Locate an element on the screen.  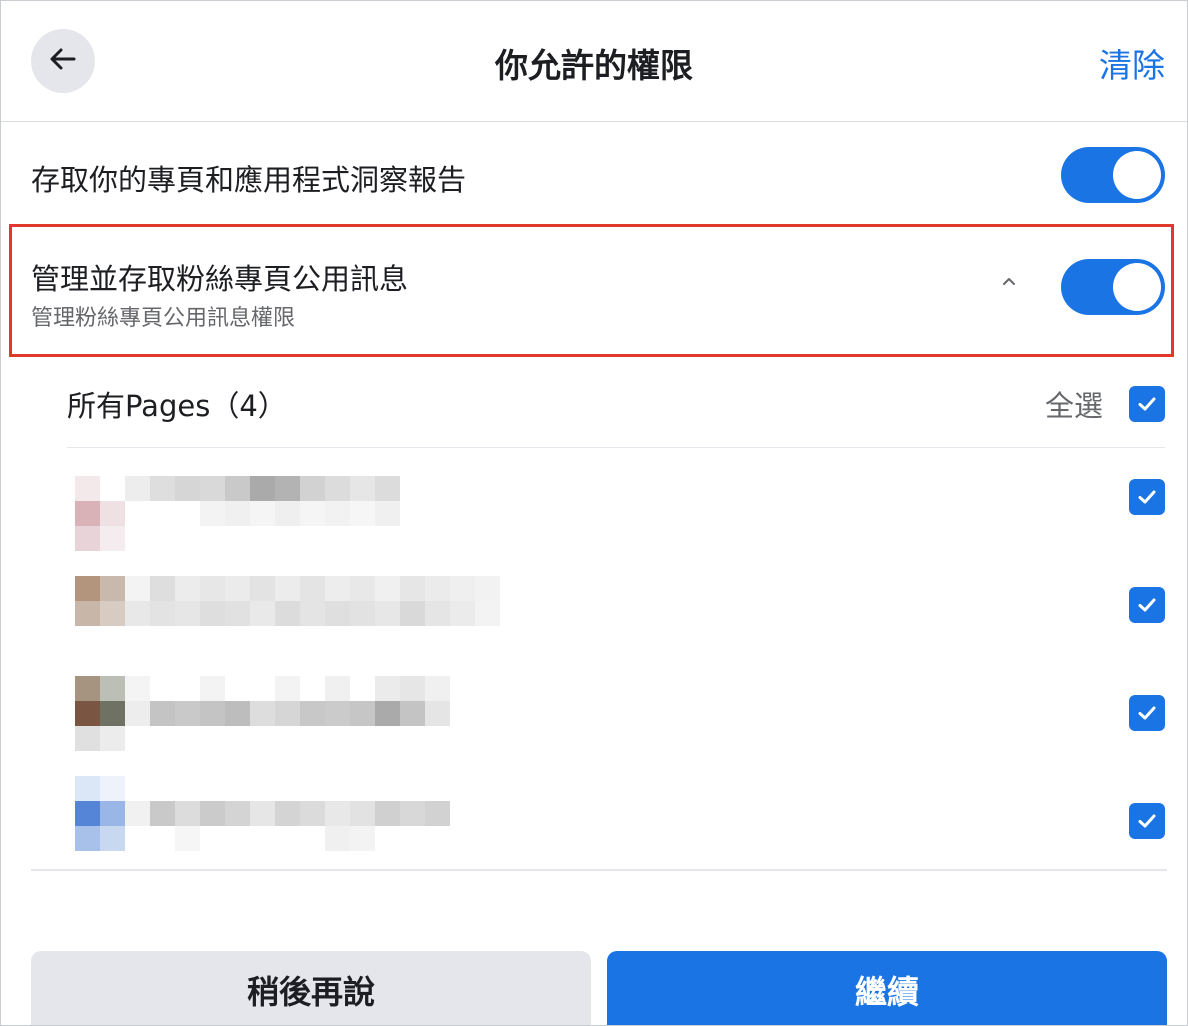
permission-subtitle: 管理粉絲專頁公用訊息權限 is located at coordinates (163, 318).